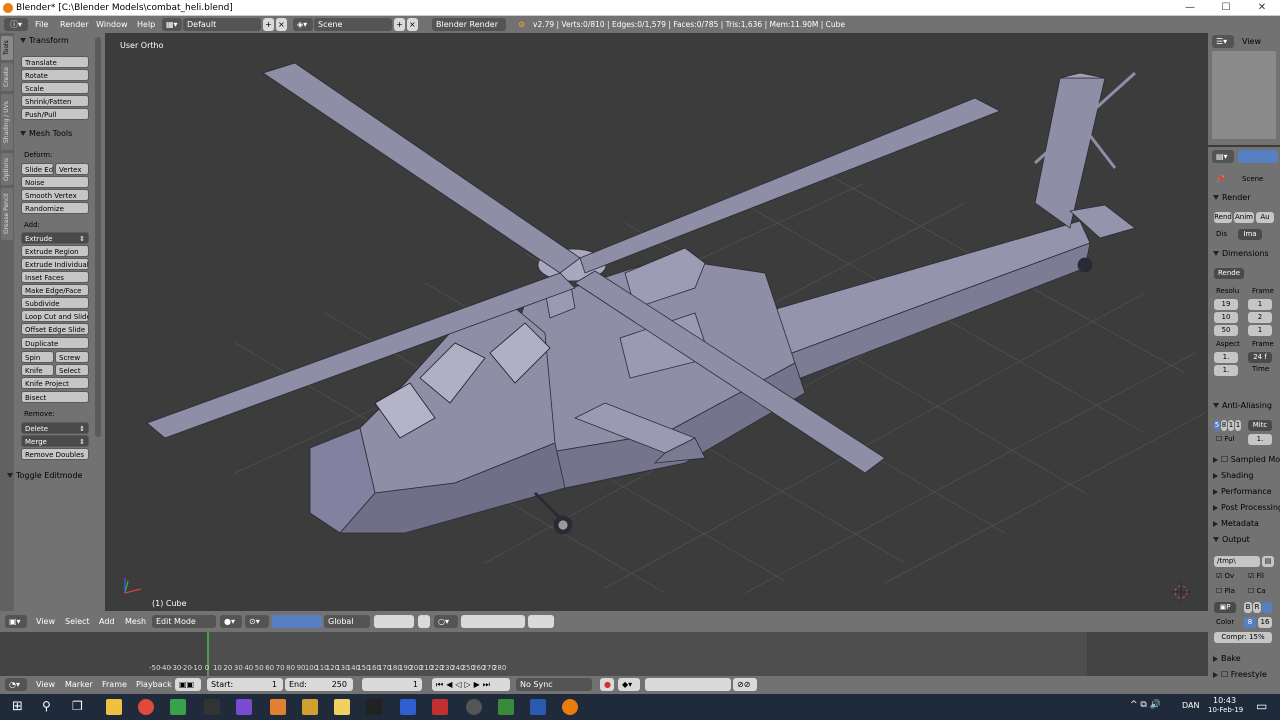  Describe the element at coordinates (114, 684) in the screenshot. I see `menu-frame: Frame` at that location.